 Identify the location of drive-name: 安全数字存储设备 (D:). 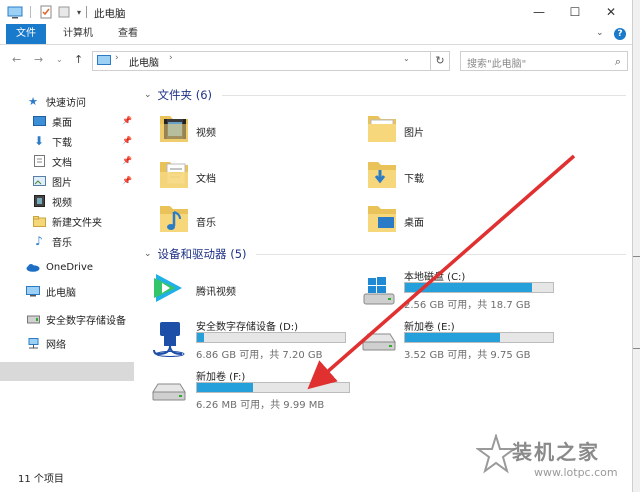
(247, 327).